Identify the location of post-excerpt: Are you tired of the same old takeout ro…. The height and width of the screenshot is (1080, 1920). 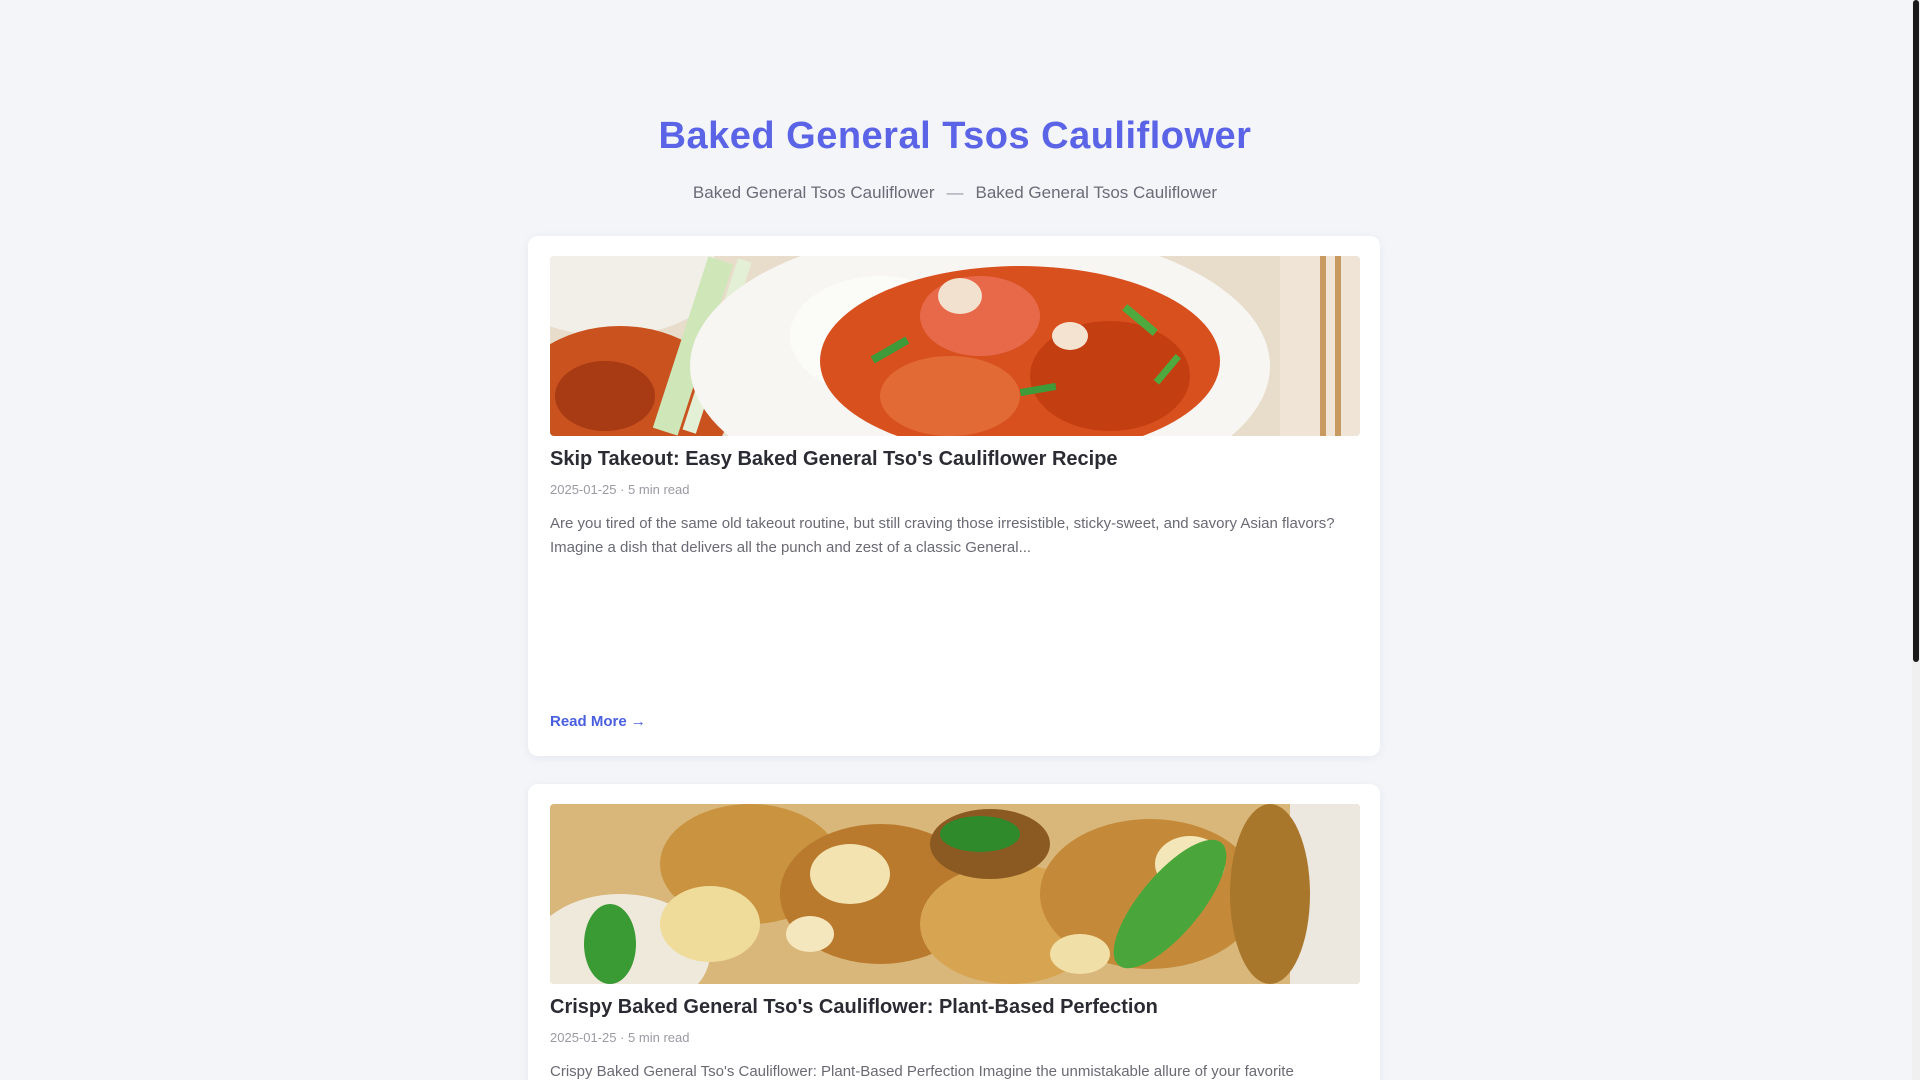
(942, 535).